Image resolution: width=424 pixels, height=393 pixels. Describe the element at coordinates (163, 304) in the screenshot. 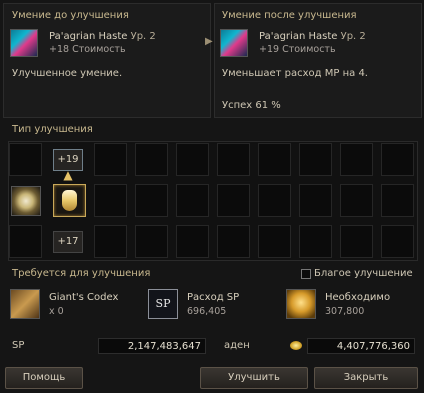

I see `sp-icon: SP` at that location.